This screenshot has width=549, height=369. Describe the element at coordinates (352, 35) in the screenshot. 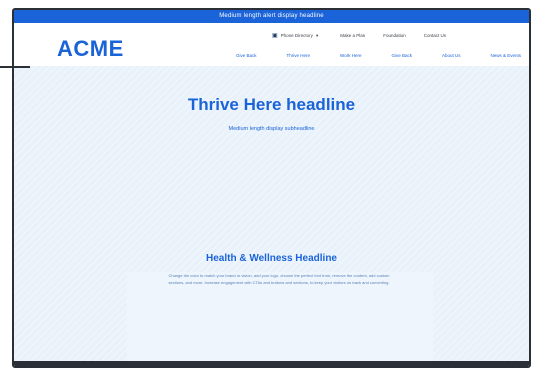

I see `utility-link-make-a-plan: Make a Plan` at that location.